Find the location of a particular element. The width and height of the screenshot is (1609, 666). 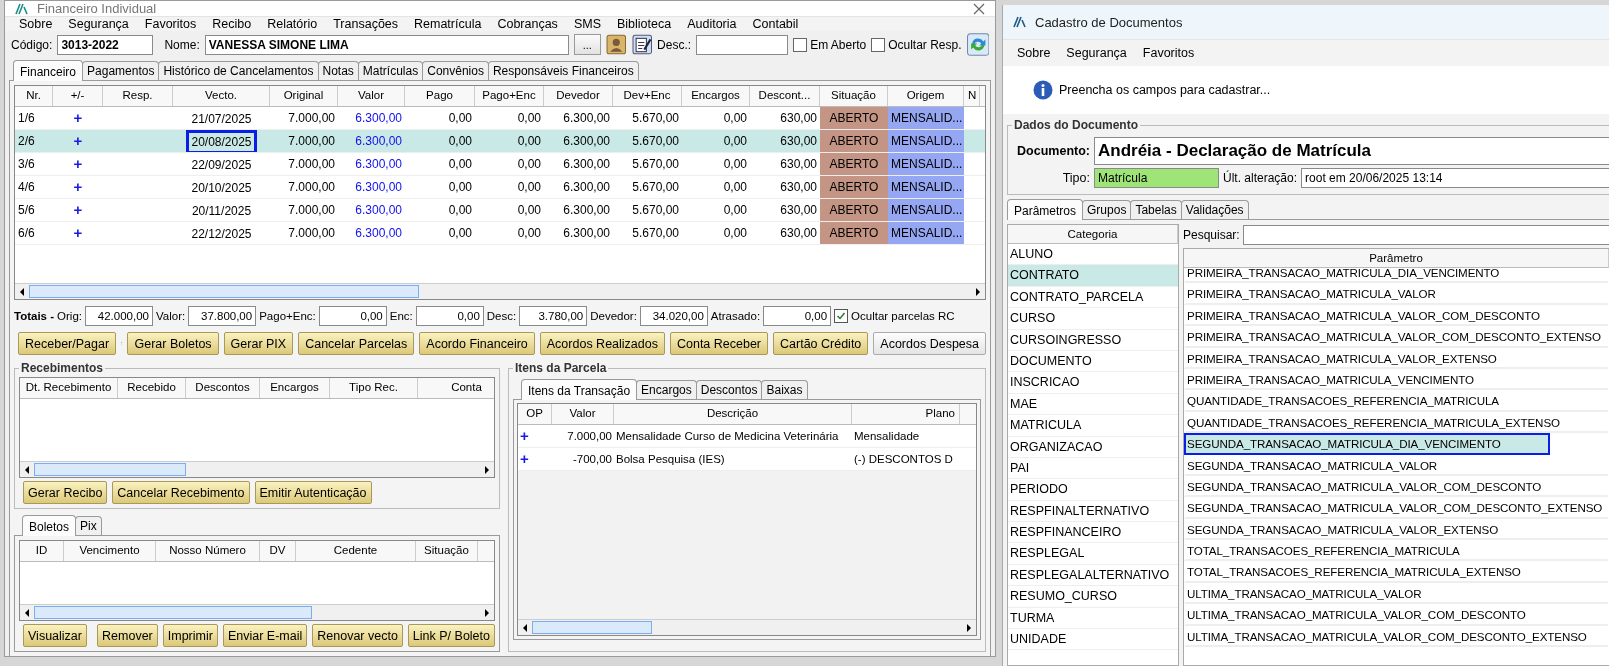

list-item: UNIDADE is located at coordinates (1093, 640).